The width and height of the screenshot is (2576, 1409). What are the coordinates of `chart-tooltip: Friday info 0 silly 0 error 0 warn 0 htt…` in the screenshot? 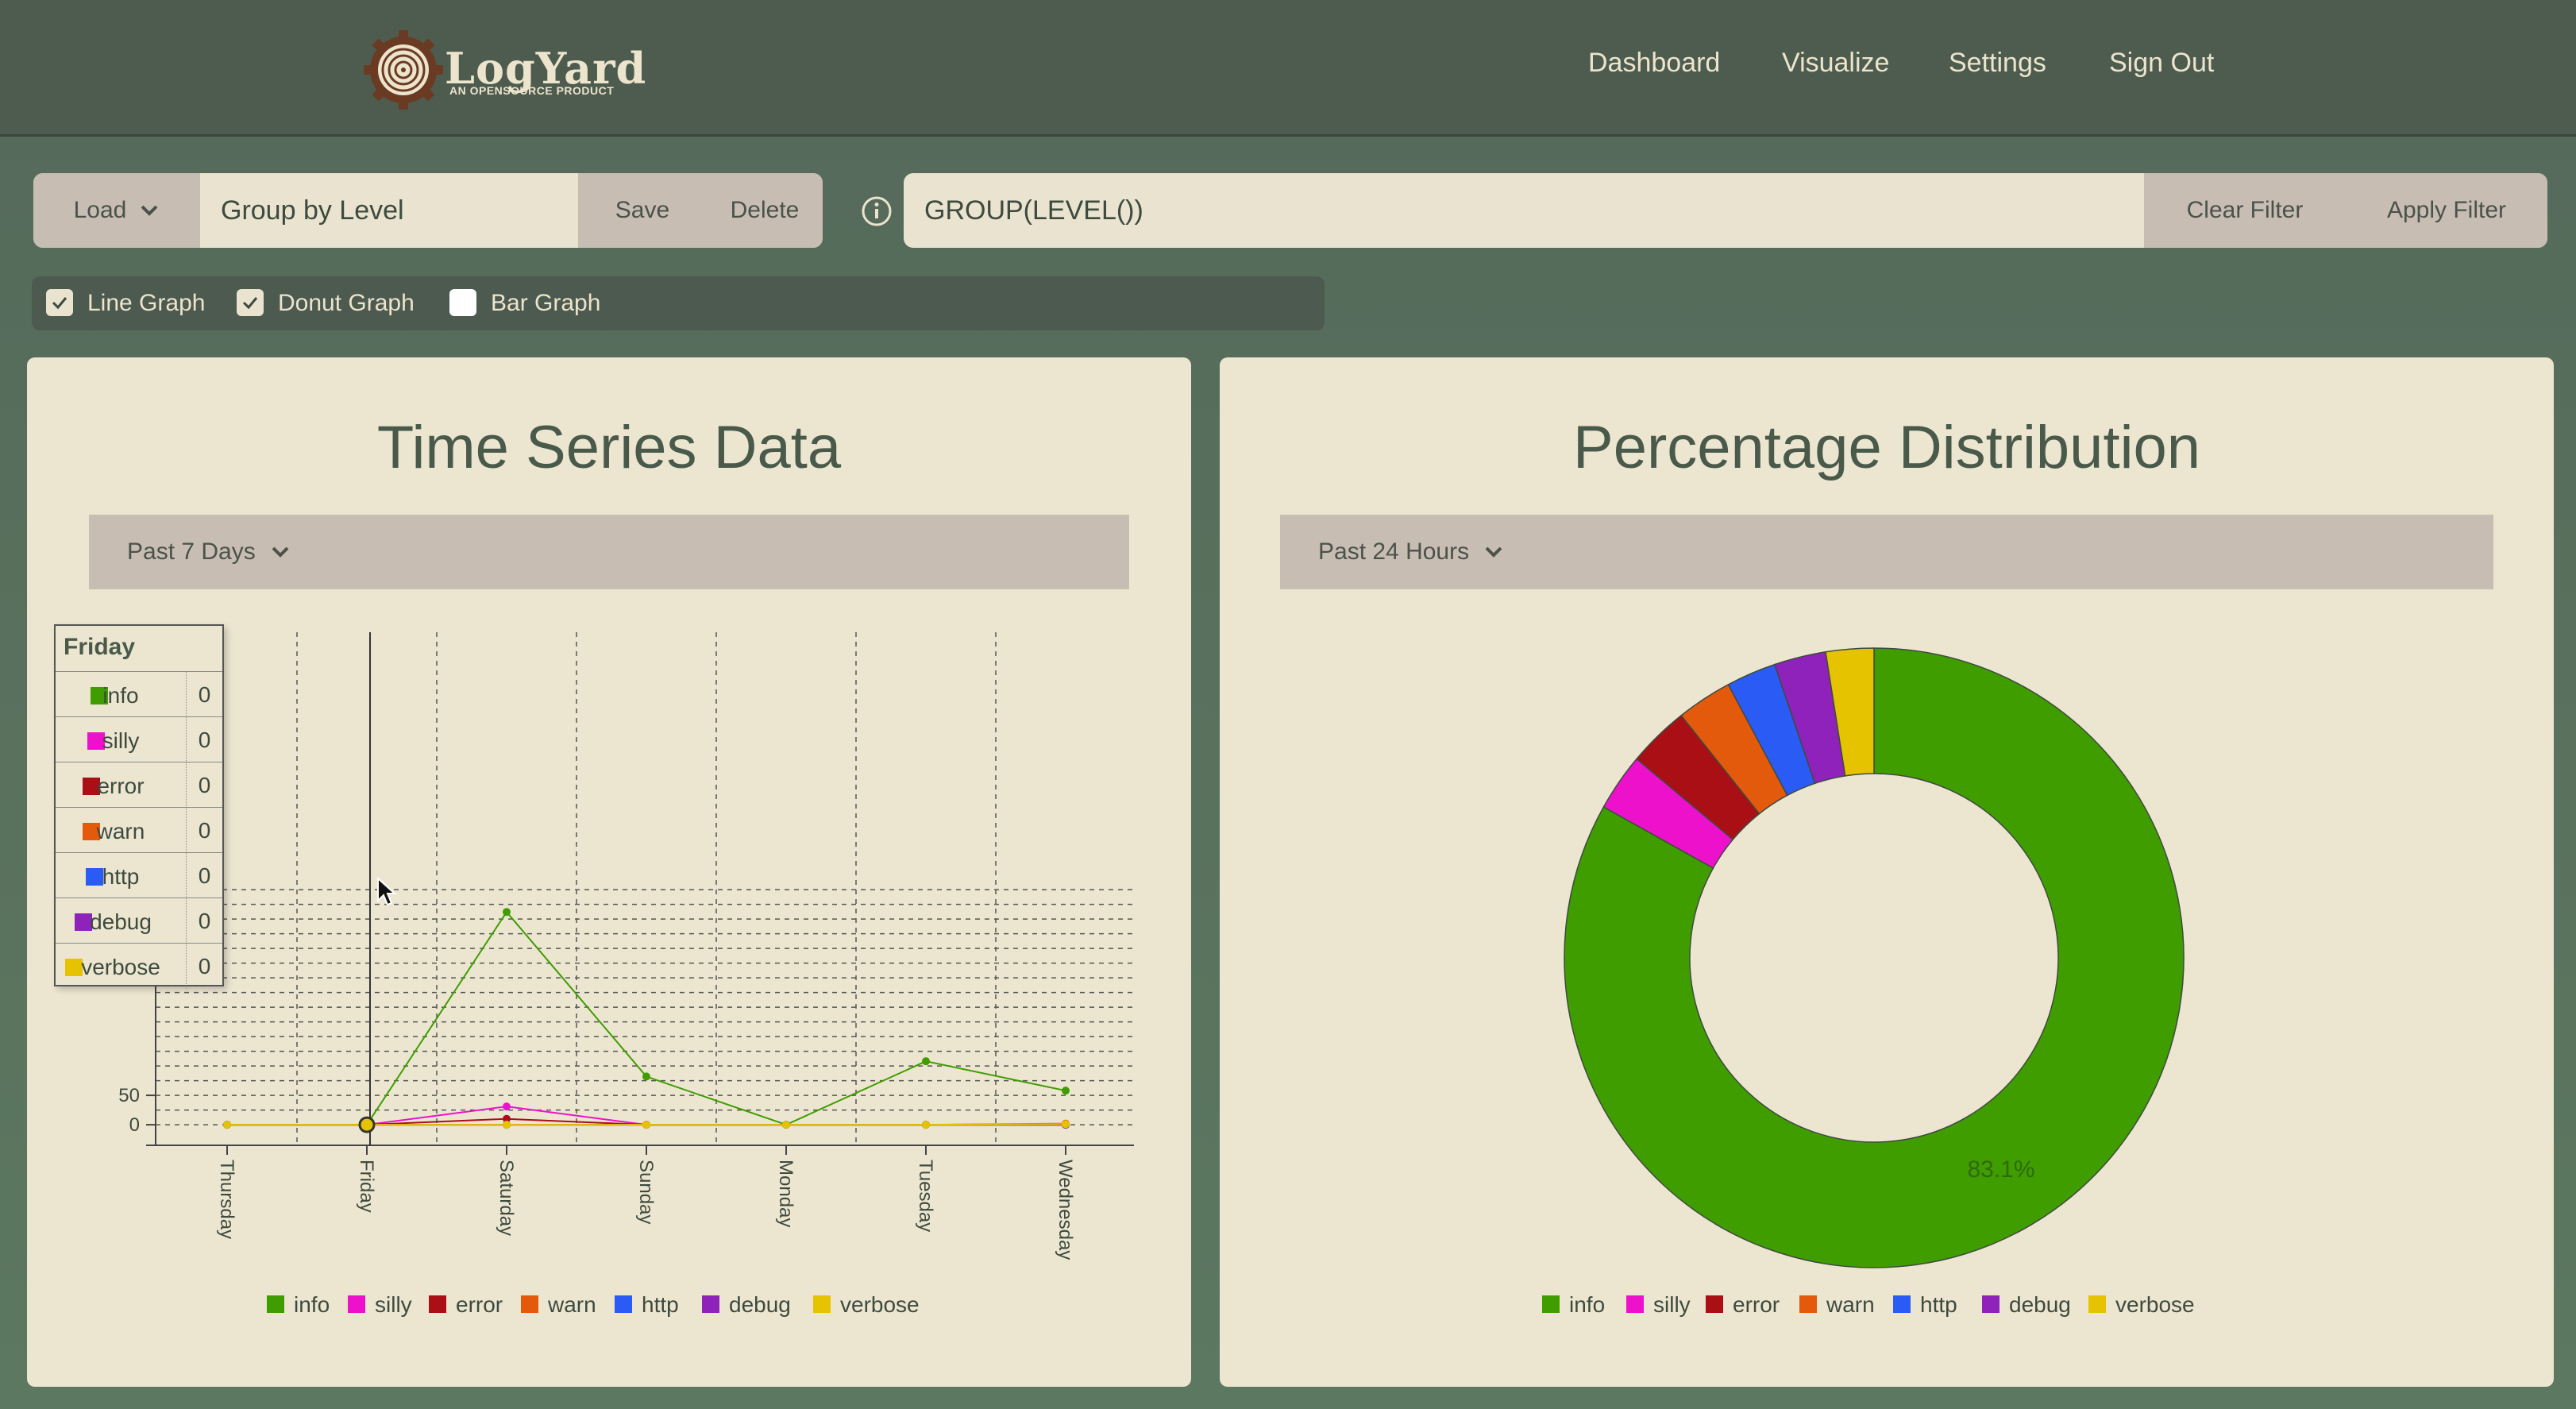 It's located at (139, 806).